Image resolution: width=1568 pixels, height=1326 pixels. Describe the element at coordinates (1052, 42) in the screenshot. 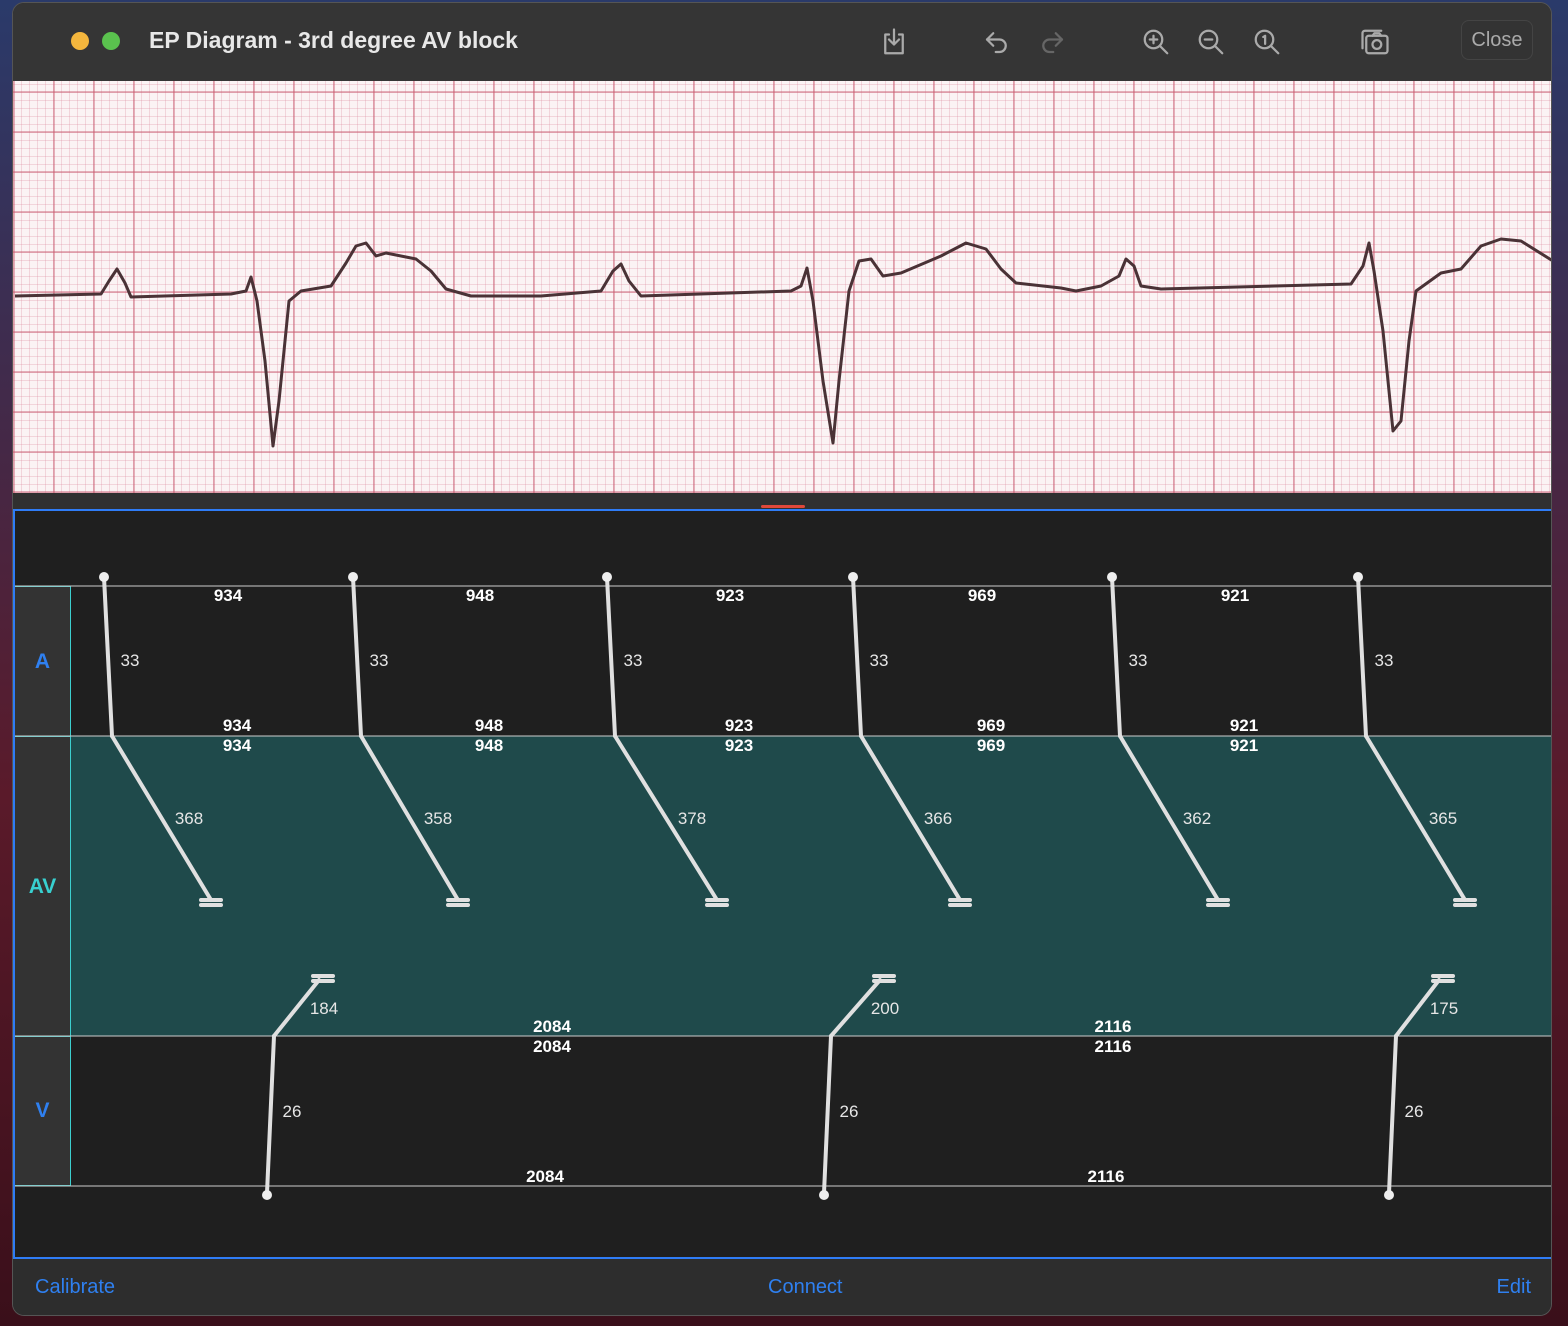

I see `redo-icon` at that location.